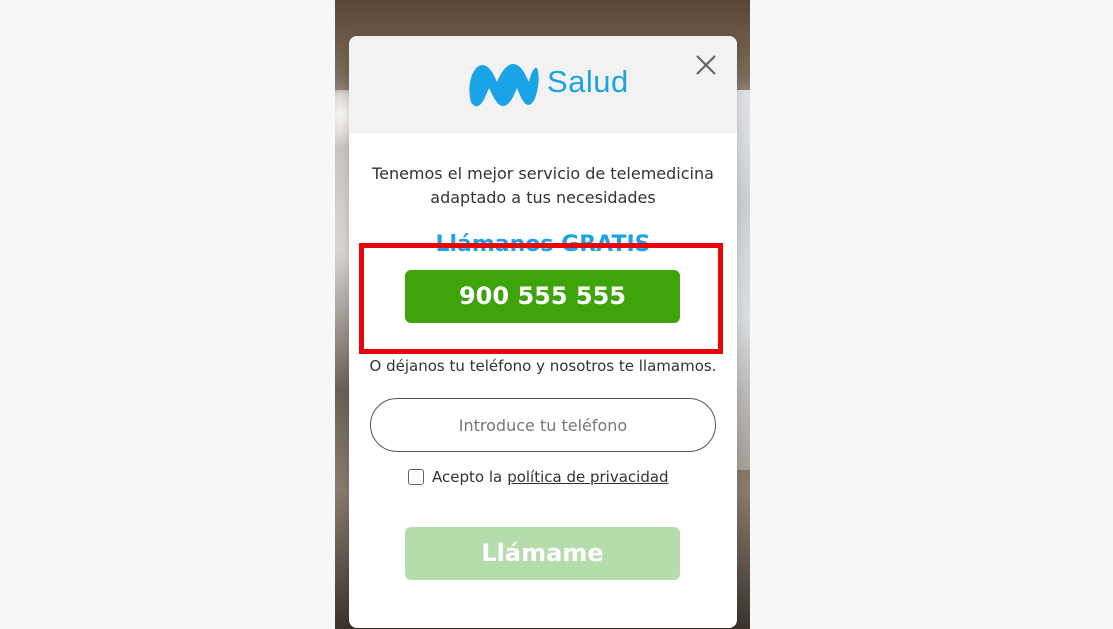  What do you see at coordinates (543, 244) in the screenshot?
I see `call-free-title: Llámanos GRATIS` at bounding box center [543, 244].